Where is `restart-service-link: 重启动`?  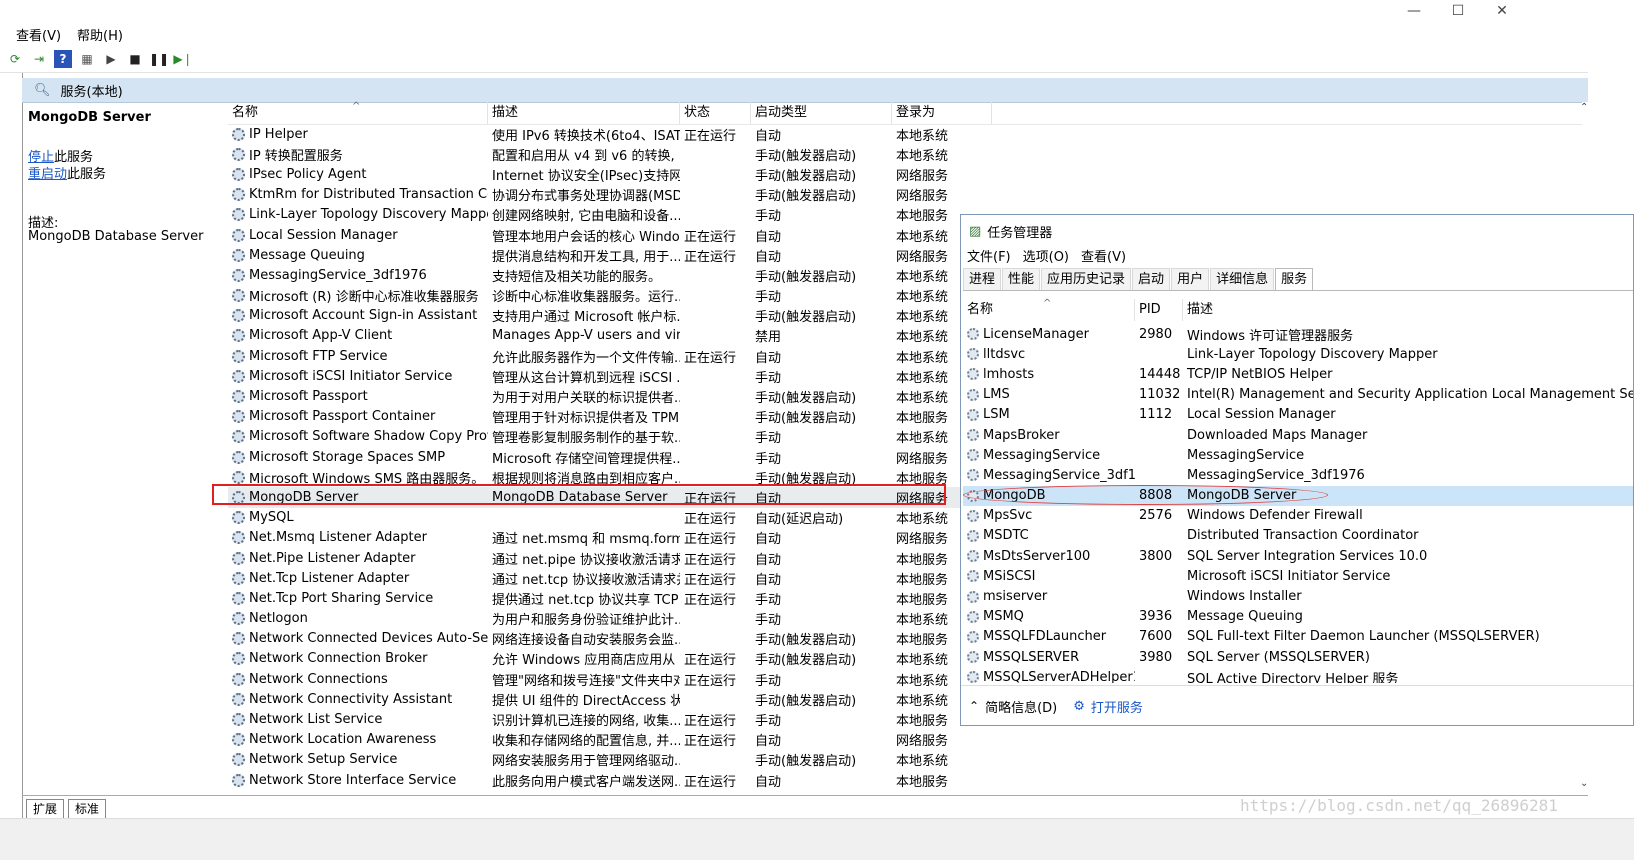 restart-service-link: 重启动 is located at coordinates (47, 174).